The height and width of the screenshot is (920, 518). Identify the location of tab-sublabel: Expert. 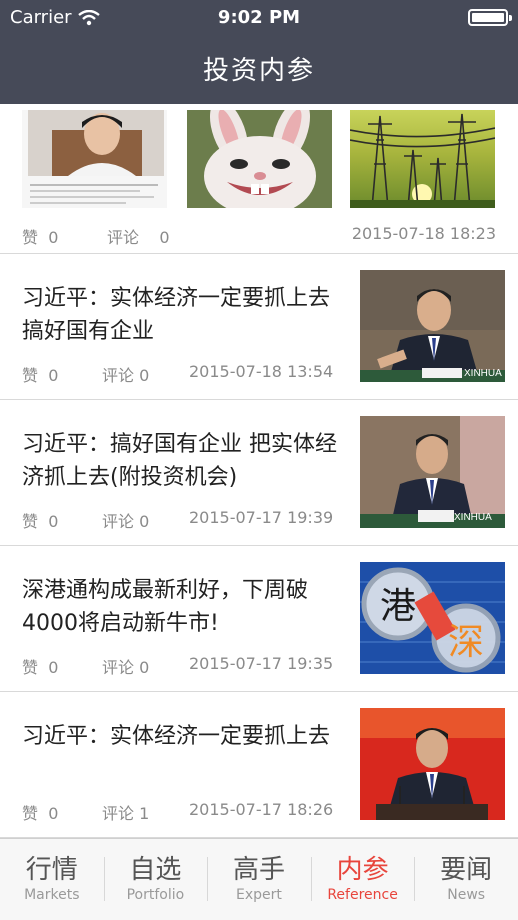
(259, 895).